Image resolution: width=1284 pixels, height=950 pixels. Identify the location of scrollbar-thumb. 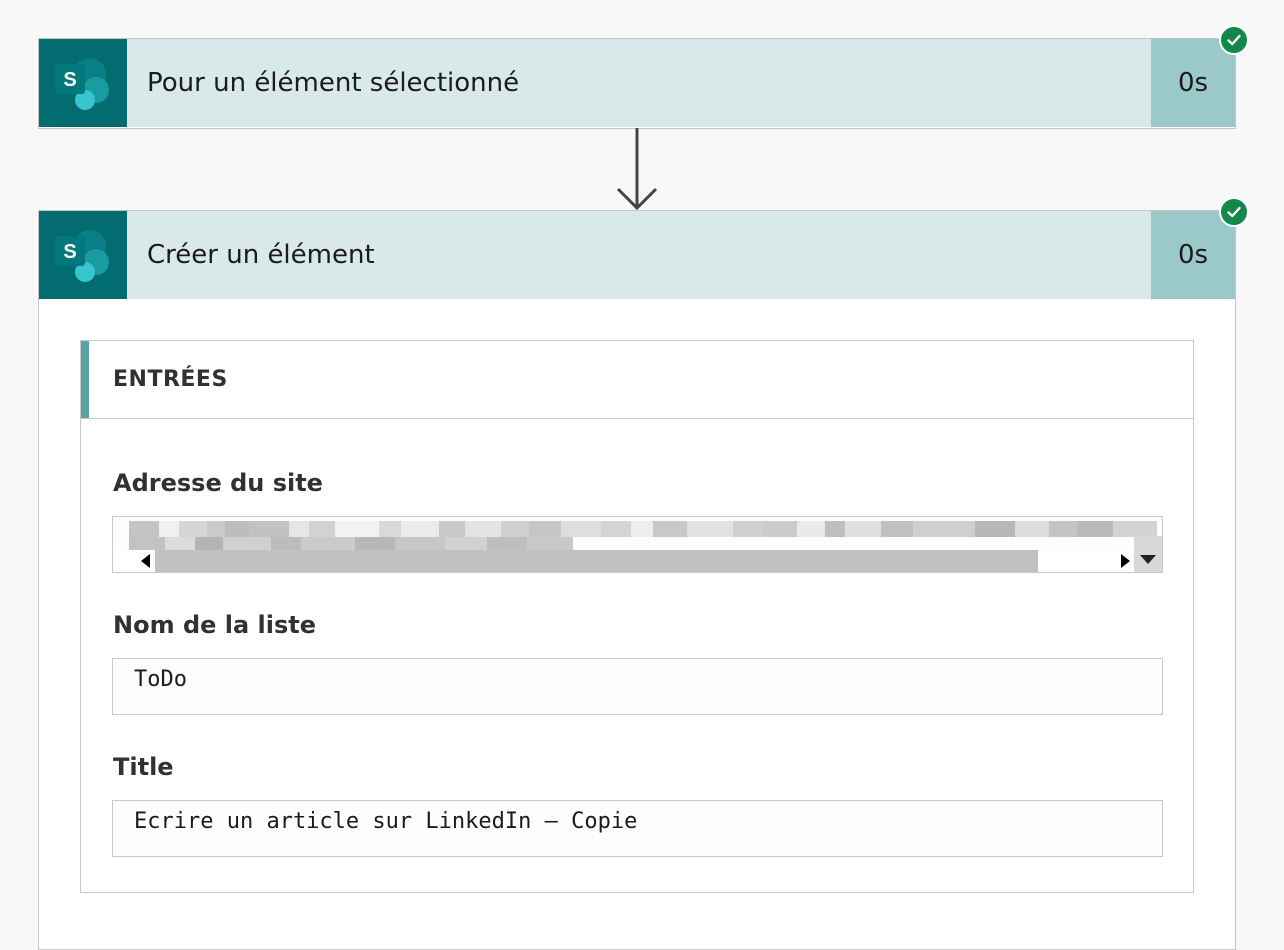
(596, 561).